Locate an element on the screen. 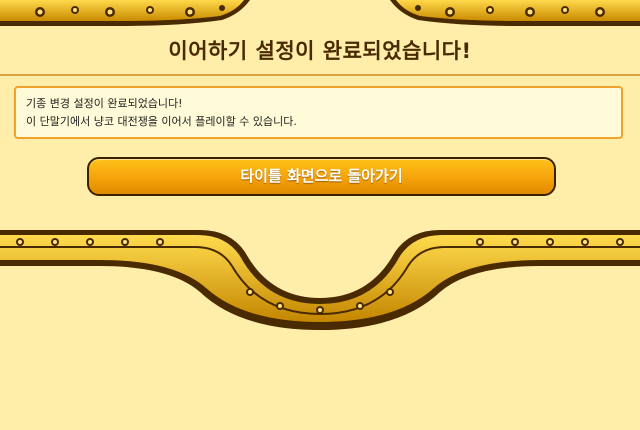 The width and height of the screenshot is (640, 430). page-title: 이어하기 설정이 완료되었습니다! is located at coordinates (320, 51).